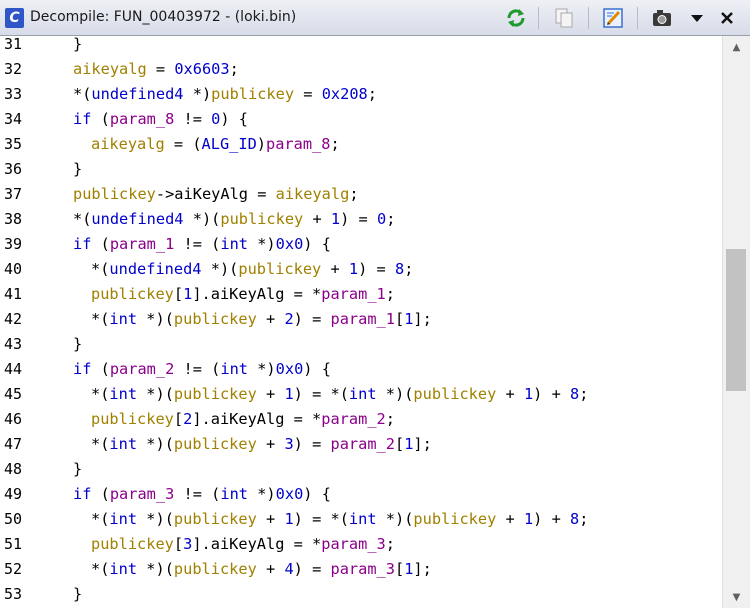 This screenshot has width=750, height=608. What do you see at coordinates (361, 169) in the screenshot?
I see `code-line: 36}` at bounding box center [361, 169].